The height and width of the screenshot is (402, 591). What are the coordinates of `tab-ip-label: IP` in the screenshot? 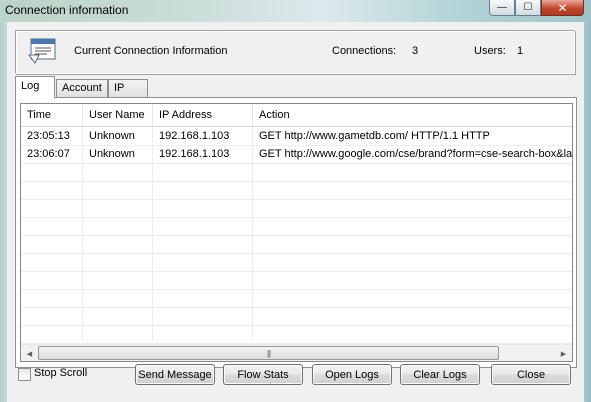 It's located at (119, 88).